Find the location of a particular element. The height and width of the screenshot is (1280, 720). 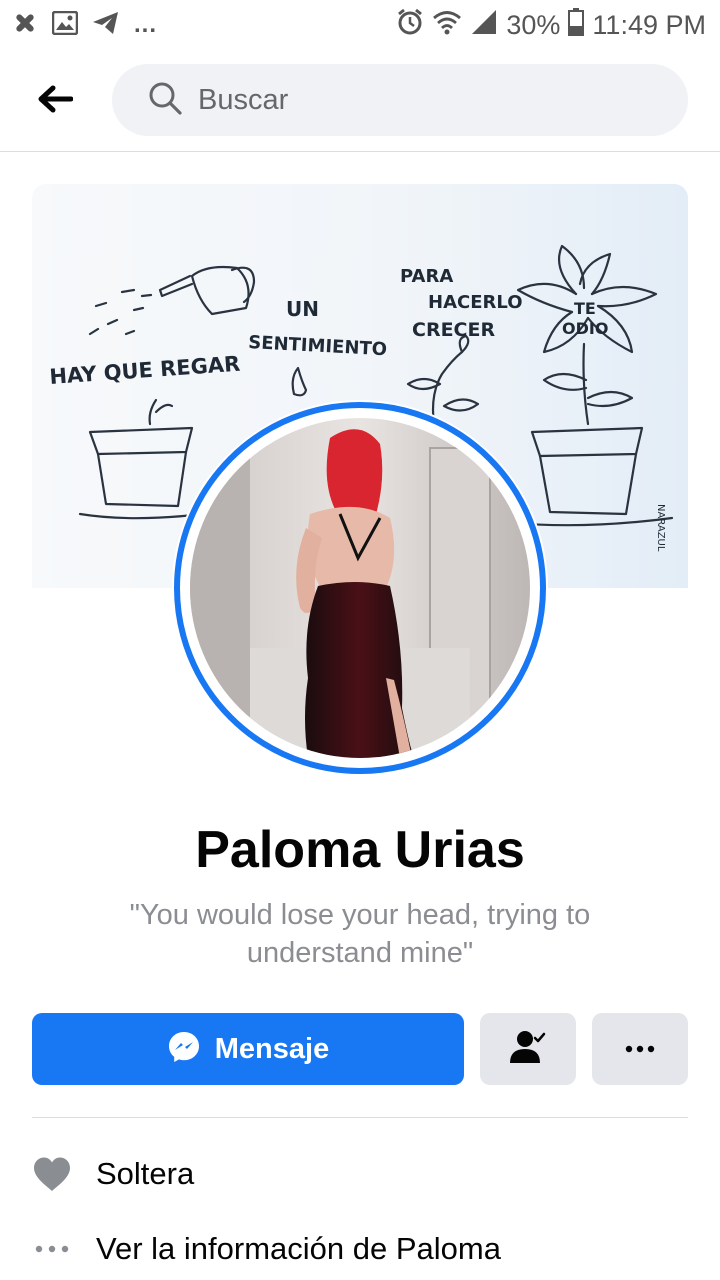

top-nav: Buscar is located at coordinates (360, 101).